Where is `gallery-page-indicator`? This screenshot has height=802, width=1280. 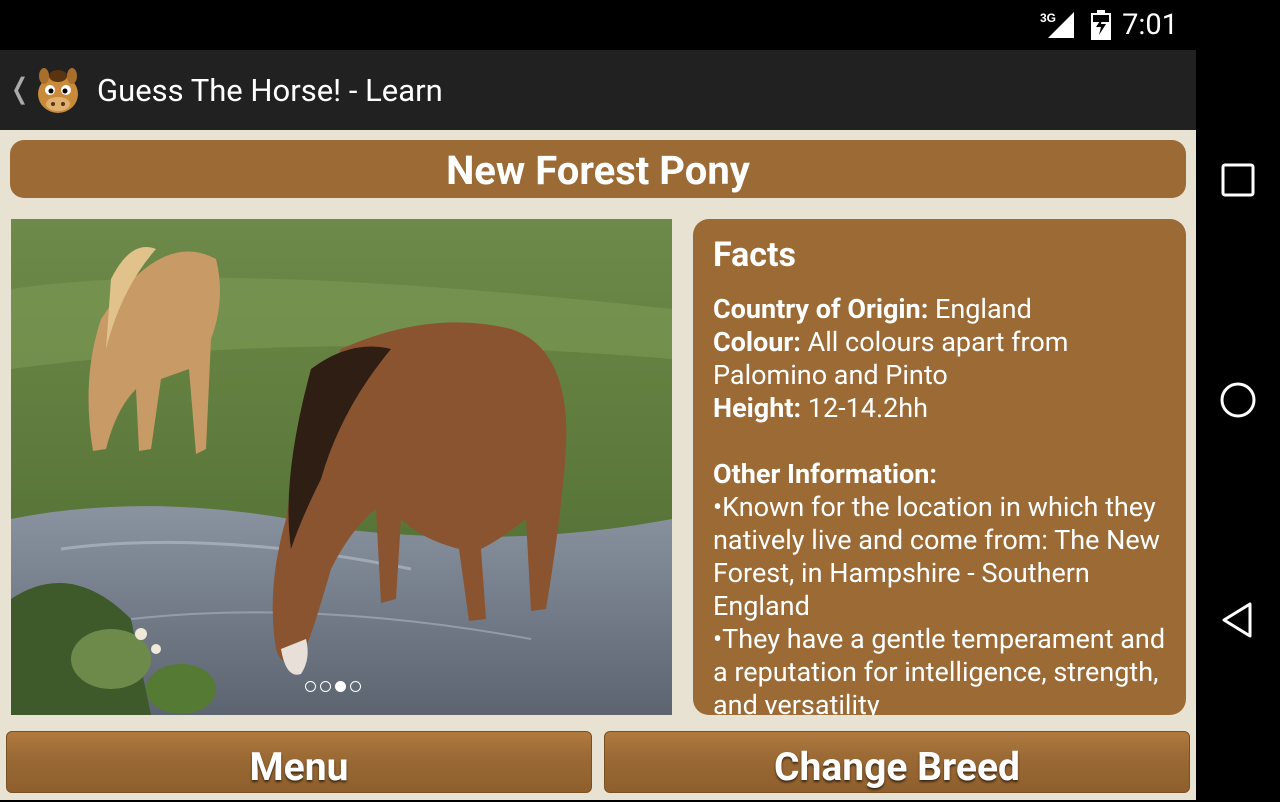 gallery-page-indicator is located at coordinates (333, 686).